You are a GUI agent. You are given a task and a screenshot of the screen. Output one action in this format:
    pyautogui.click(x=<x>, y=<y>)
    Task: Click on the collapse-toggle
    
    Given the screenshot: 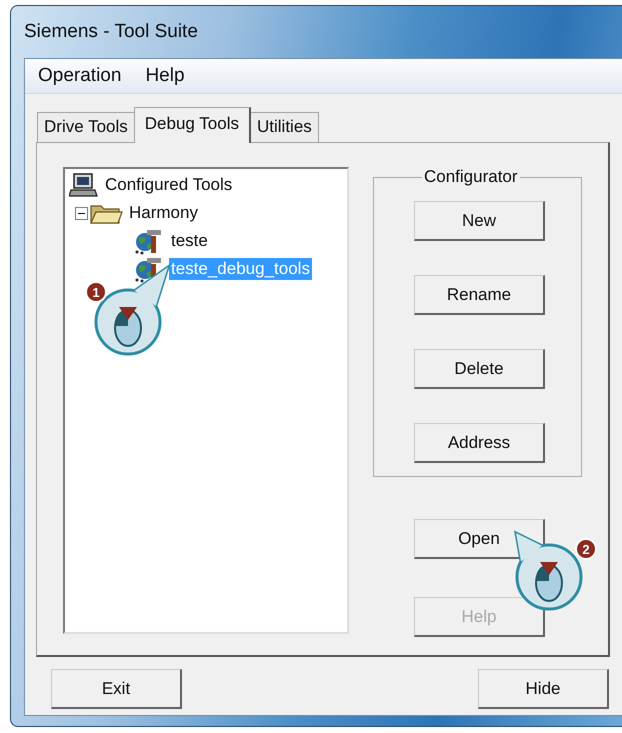 What is the action you would take?
    pyautogui.click(x=81, y=213)
    